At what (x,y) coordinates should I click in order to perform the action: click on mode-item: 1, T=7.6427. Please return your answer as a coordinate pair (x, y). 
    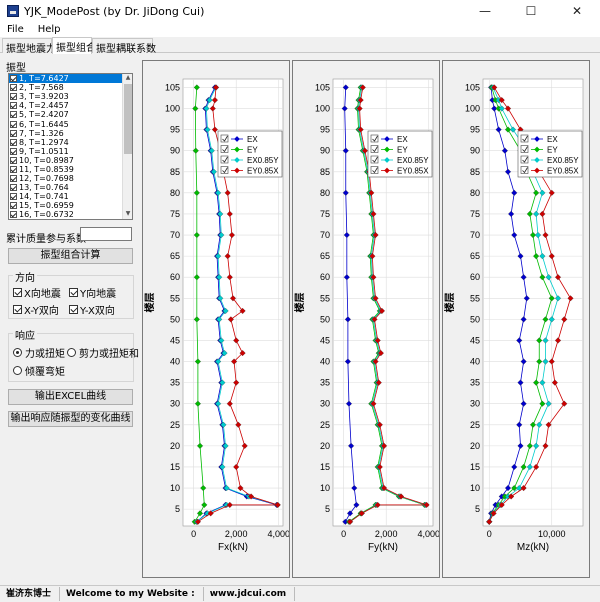
    Looking at the image, I should click on (70, 79).